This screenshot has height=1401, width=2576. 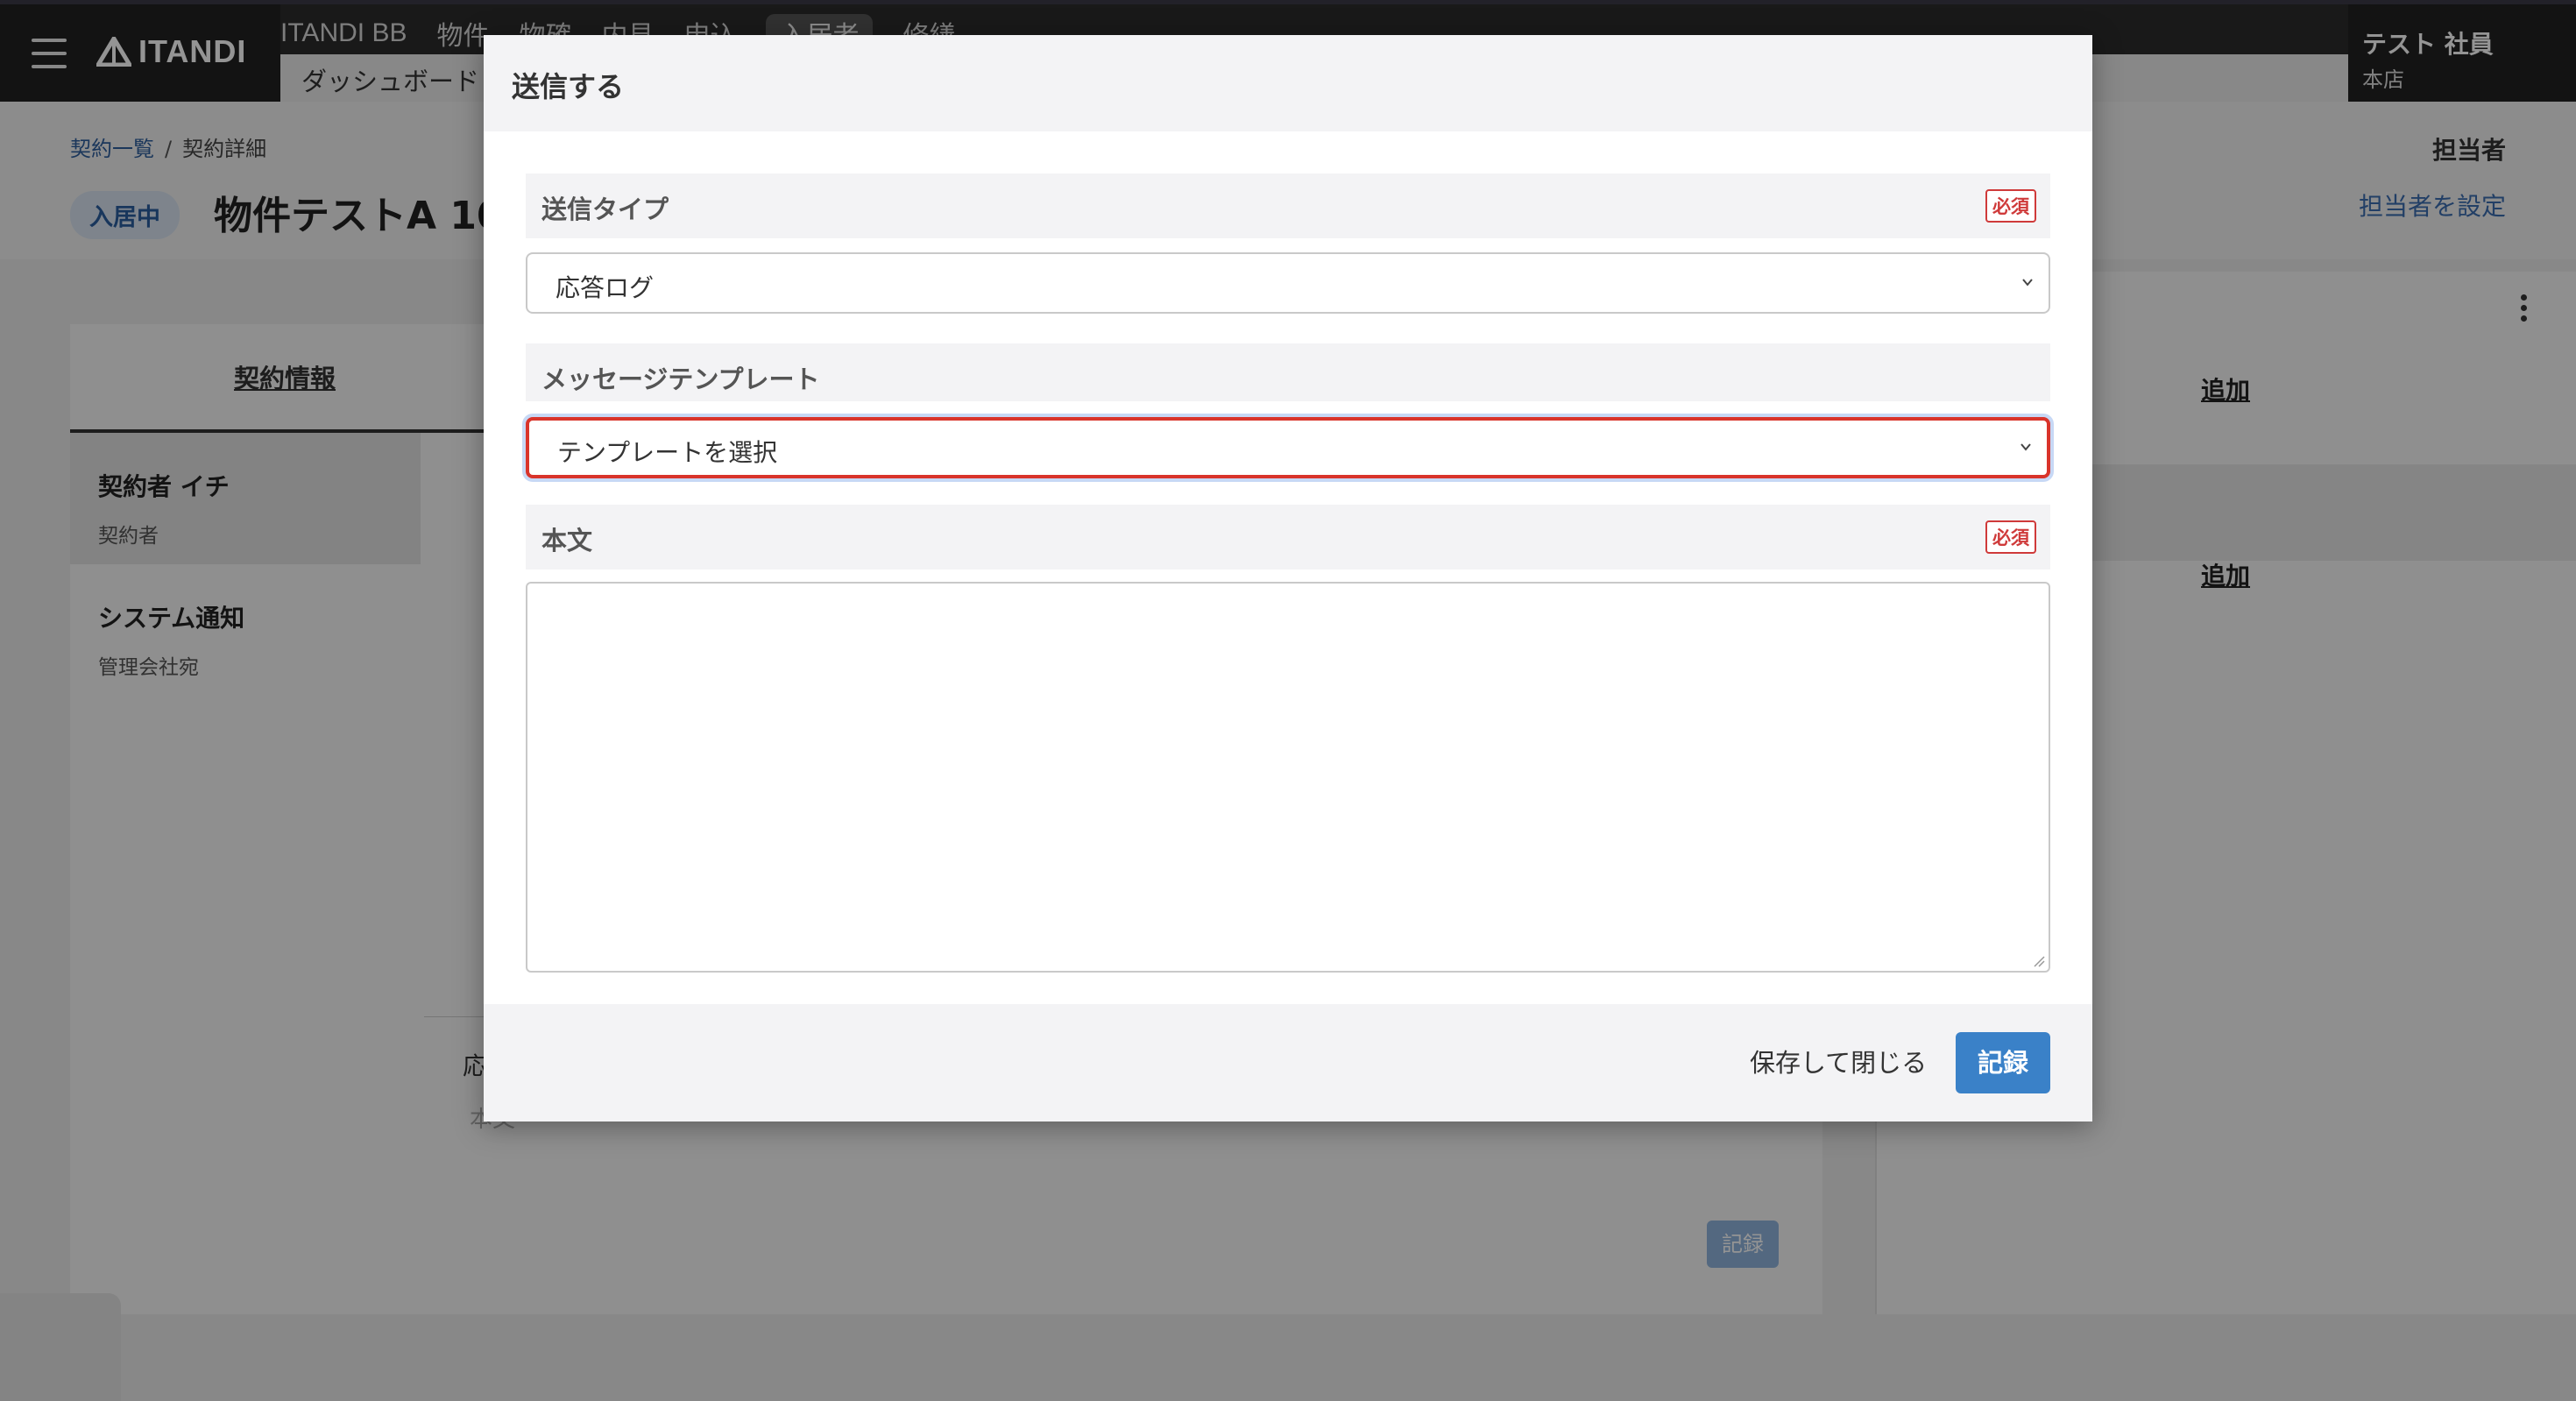 What do you see at coordinates (667, 452) in the screenshot?
I see `template-value: テンプレートを選択` at bounding box center [667, 452].